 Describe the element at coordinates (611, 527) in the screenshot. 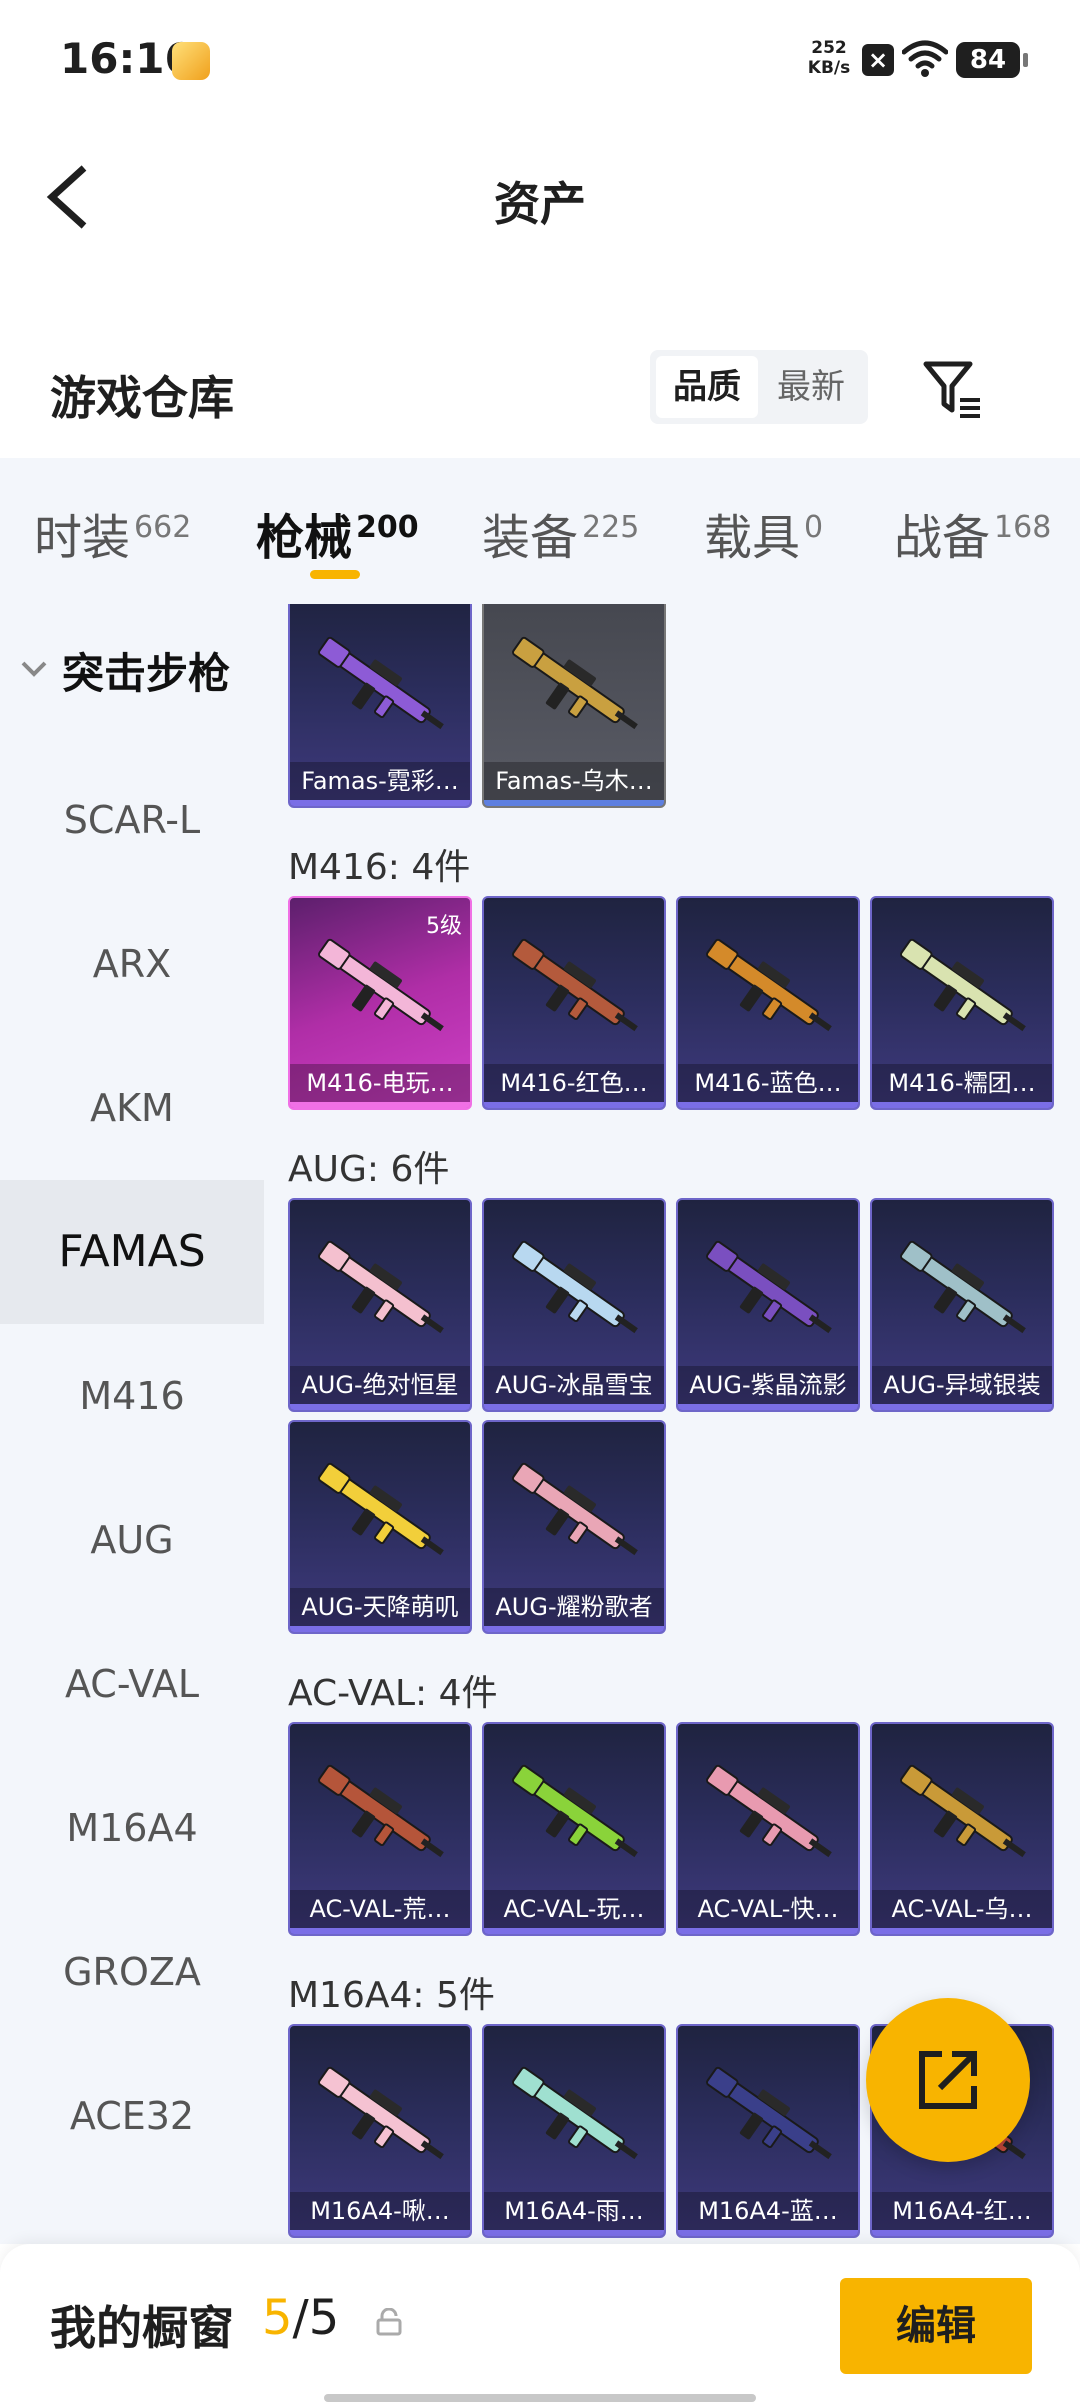

I see `tab-count: 225` at that location.